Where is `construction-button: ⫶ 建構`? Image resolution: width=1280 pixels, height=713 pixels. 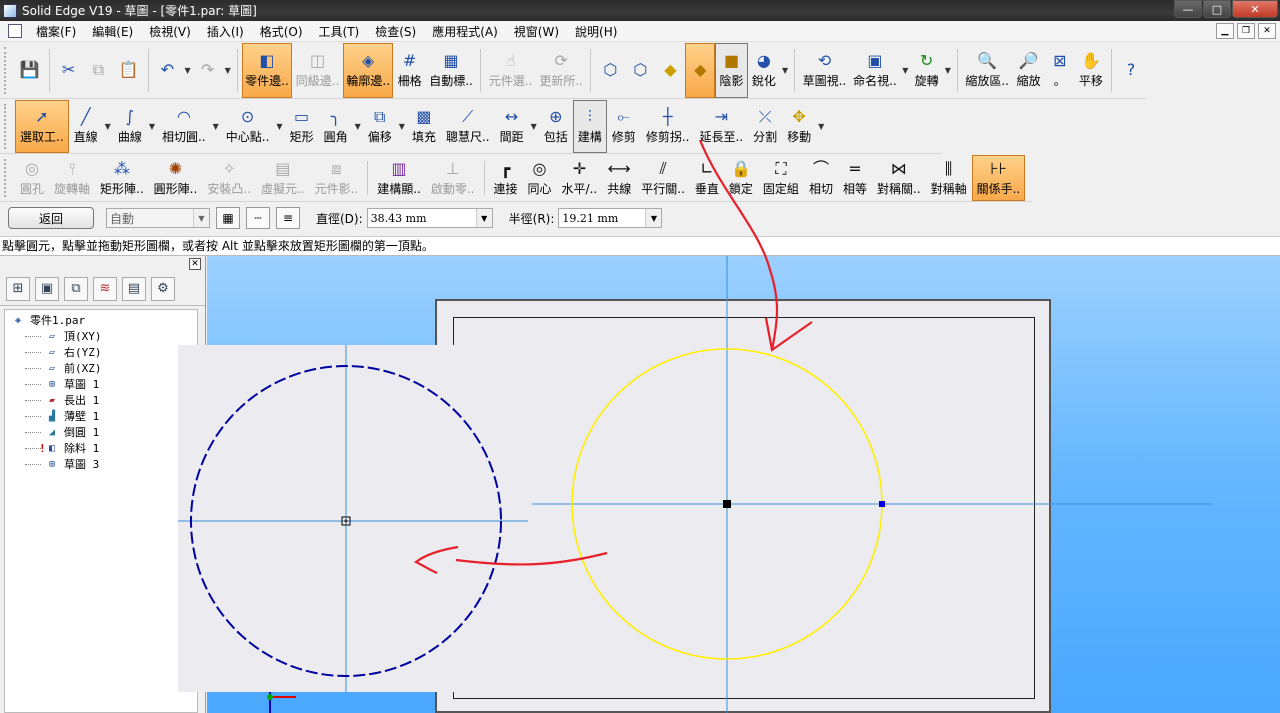
construction-button: ⫶ 建構 is located at coordinates (589, 126).